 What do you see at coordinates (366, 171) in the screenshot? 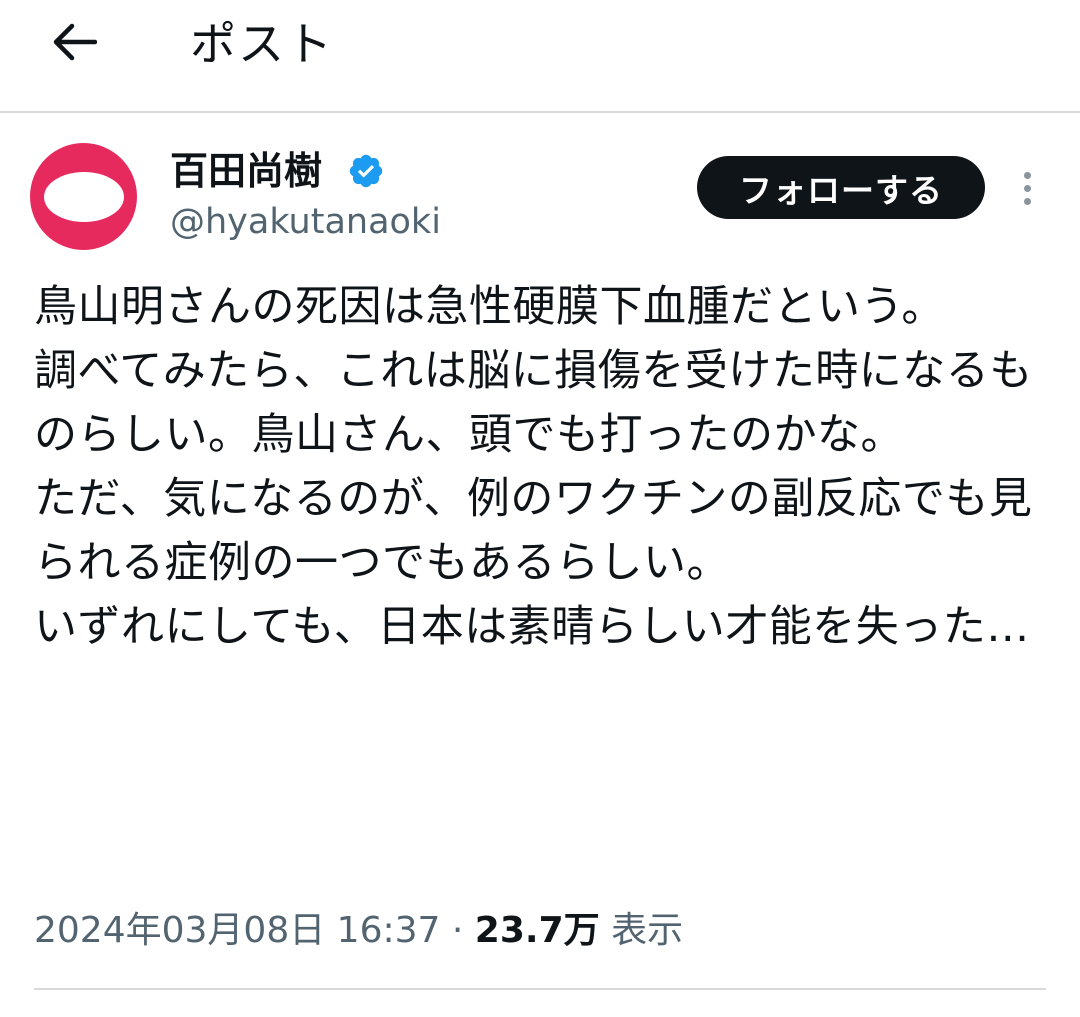
I see `verified-badge-icon` at bounding box center [366, 171].